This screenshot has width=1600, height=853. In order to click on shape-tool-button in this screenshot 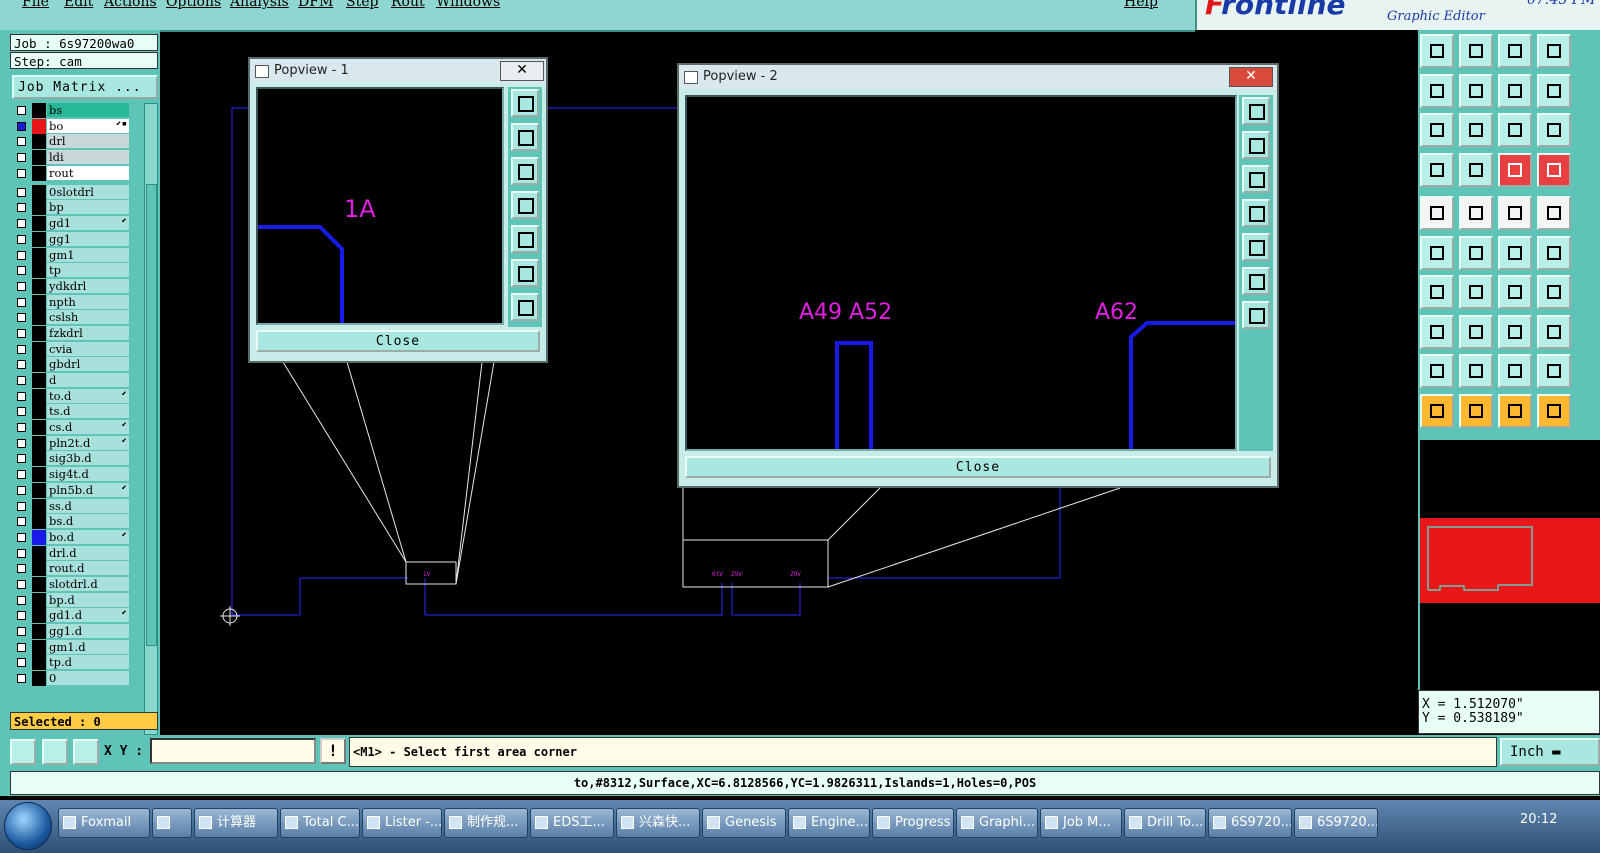, I will do `click(1476, 331)`.